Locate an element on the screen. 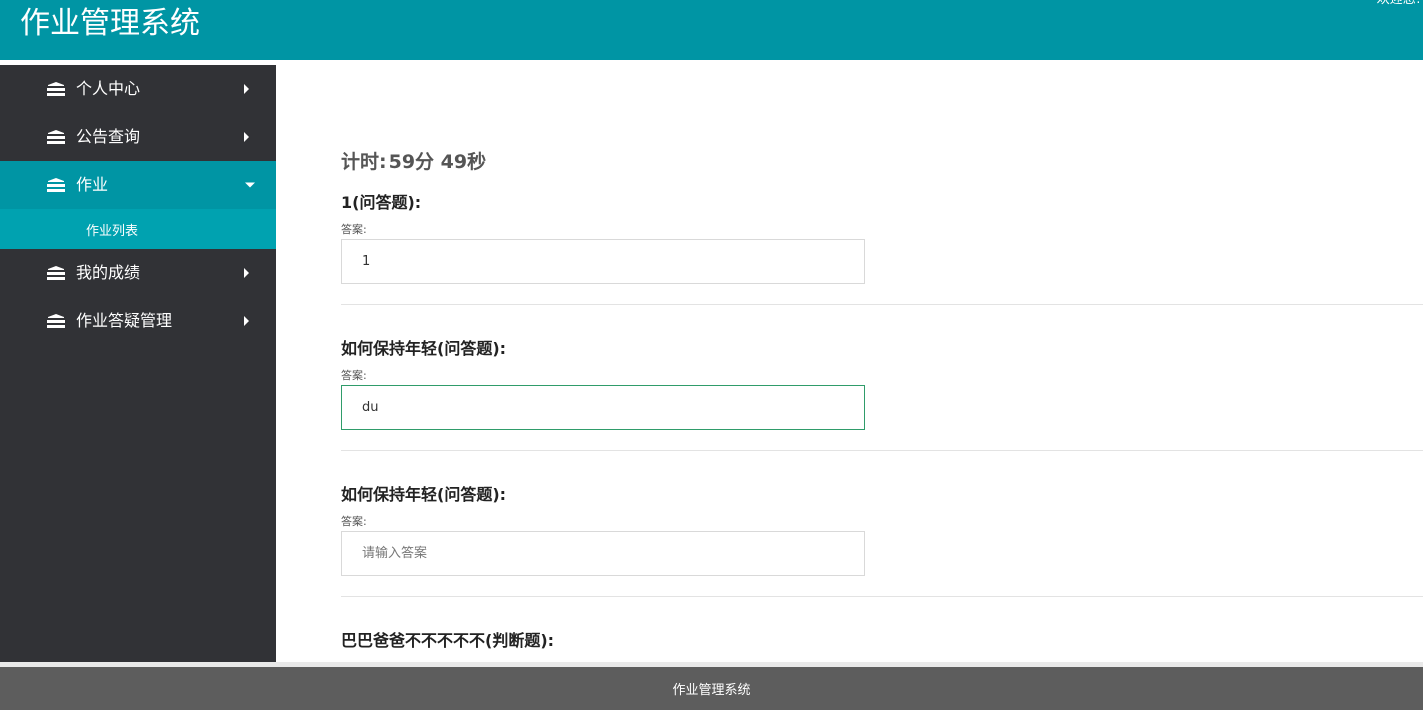 The height and width of the screenshot is (710, 1423). sidebar-item-qa-management: 作业答疑管理 is located at coordinates (138, 321).